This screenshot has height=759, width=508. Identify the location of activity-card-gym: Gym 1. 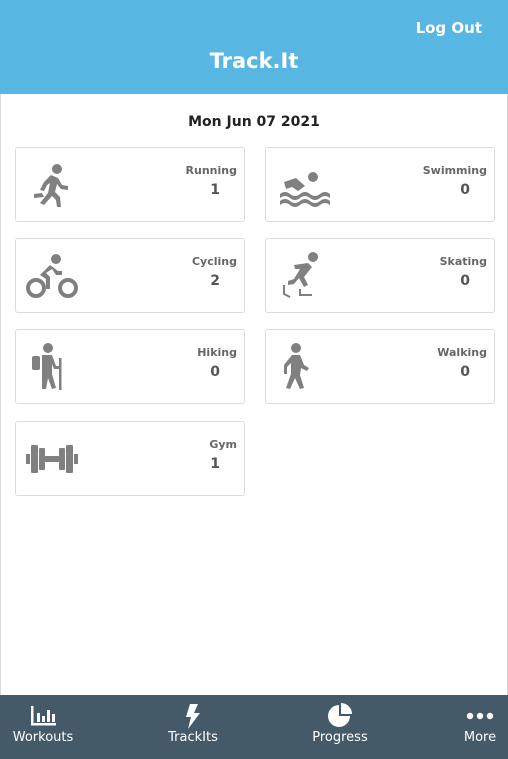
(130, 458).